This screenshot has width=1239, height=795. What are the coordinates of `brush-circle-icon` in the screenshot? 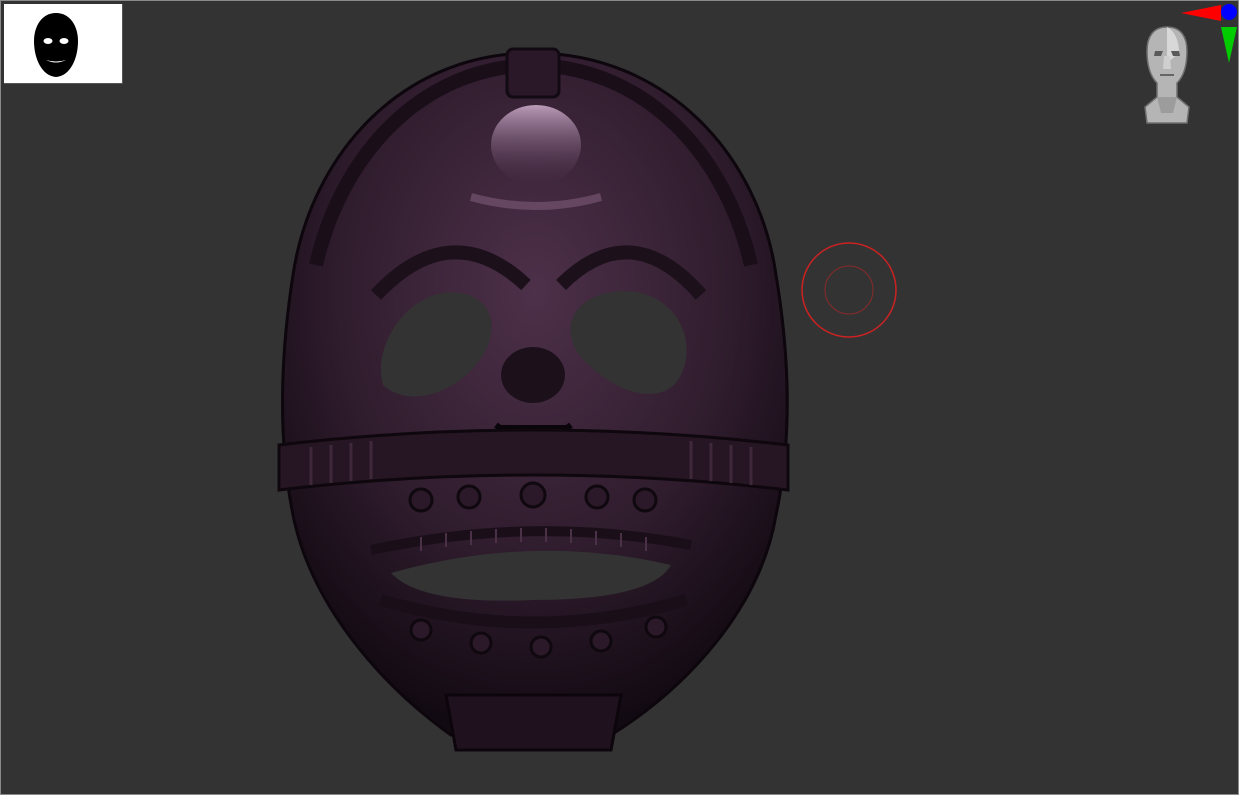 It's located at (849, 290).